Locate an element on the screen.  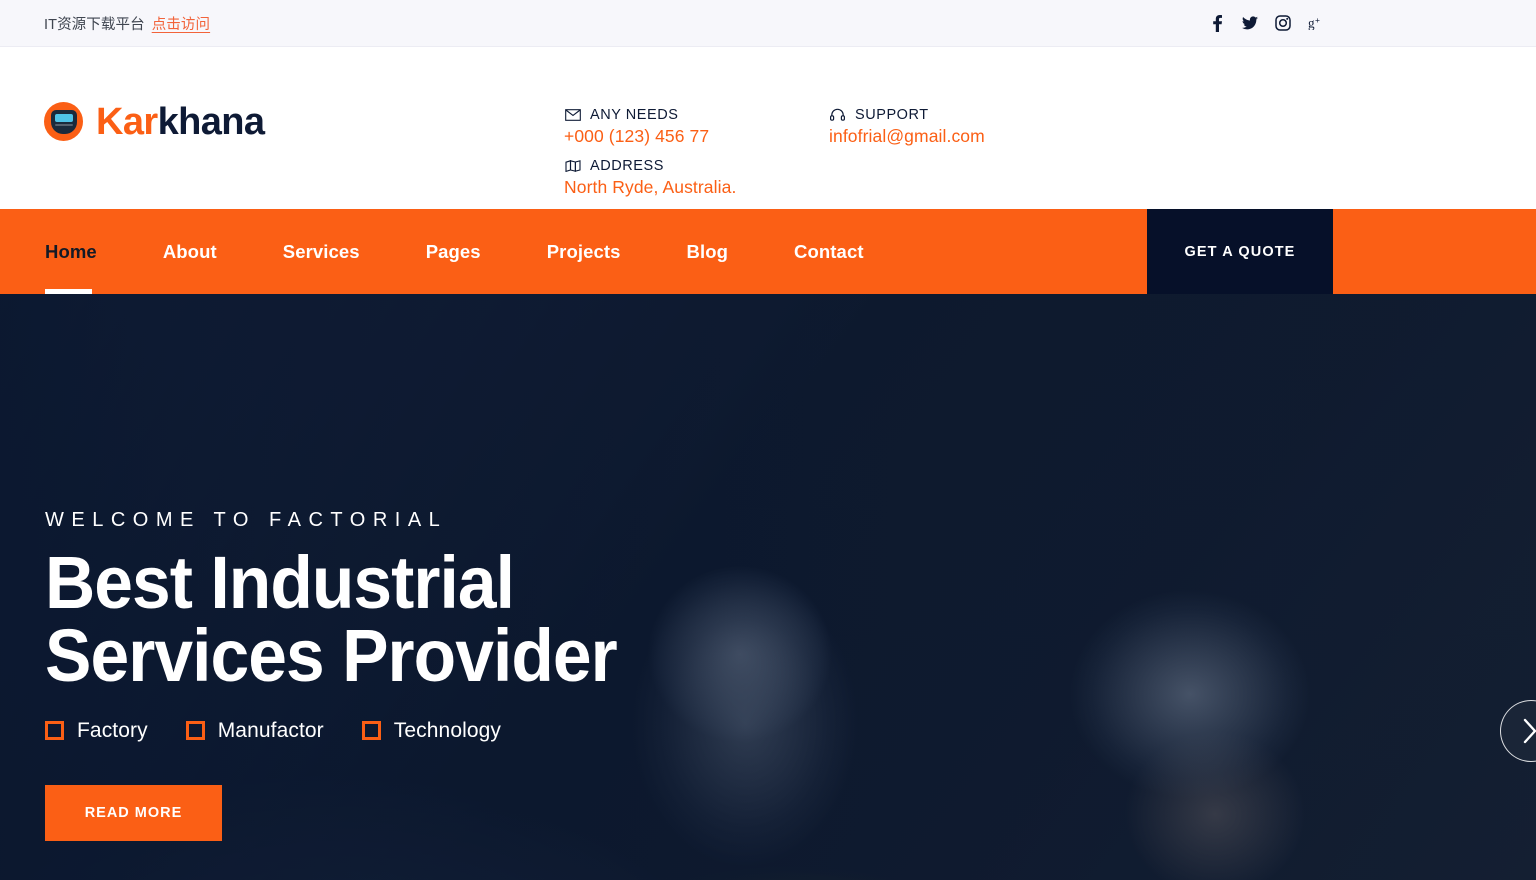
contact-label-support: SUPPORT is located at coordinates (892, 115).